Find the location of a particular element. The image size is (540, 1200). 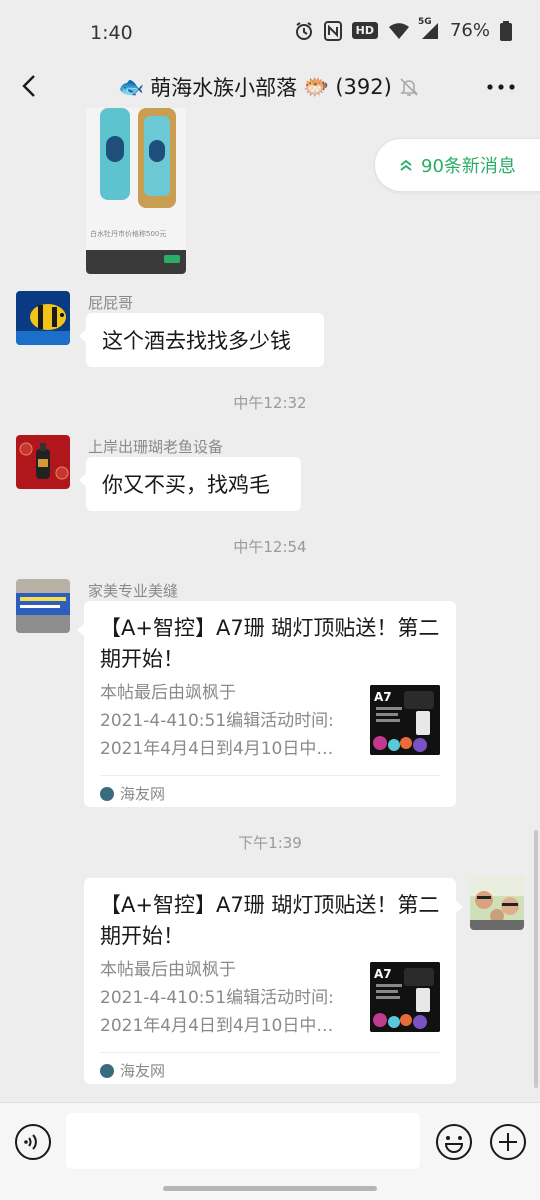

home-indicator is located at coordinates (270, 1188).